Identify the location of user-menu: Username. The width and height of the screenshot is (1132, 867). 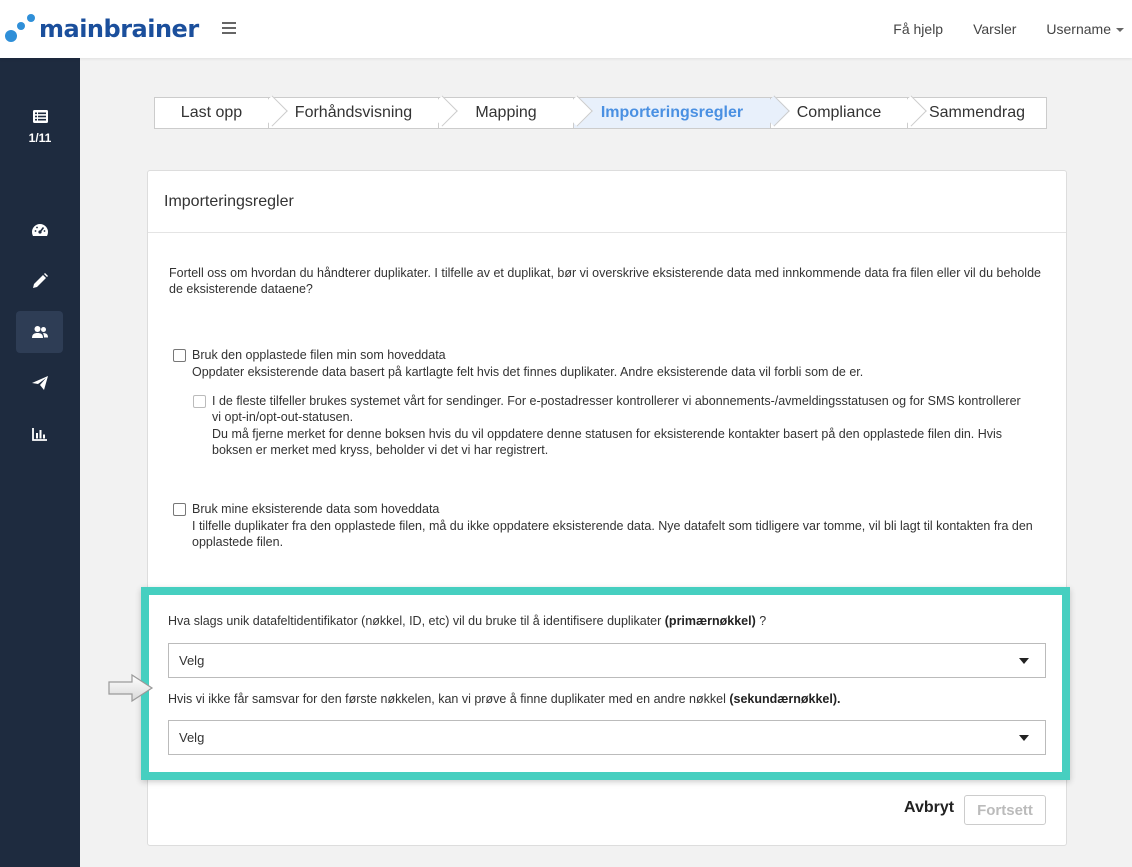
(1085, 29).